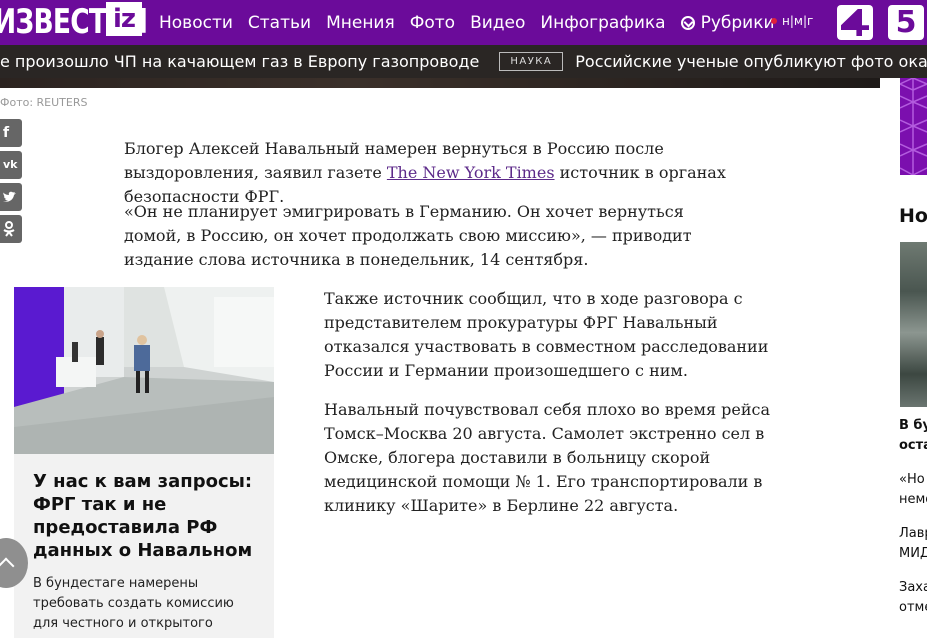 The image size is (927, 638). What do you see at coordinates (360, 23) in the screenshot?
I see `nav-item-opinions: Мнения` at bounding box center [360, 23].